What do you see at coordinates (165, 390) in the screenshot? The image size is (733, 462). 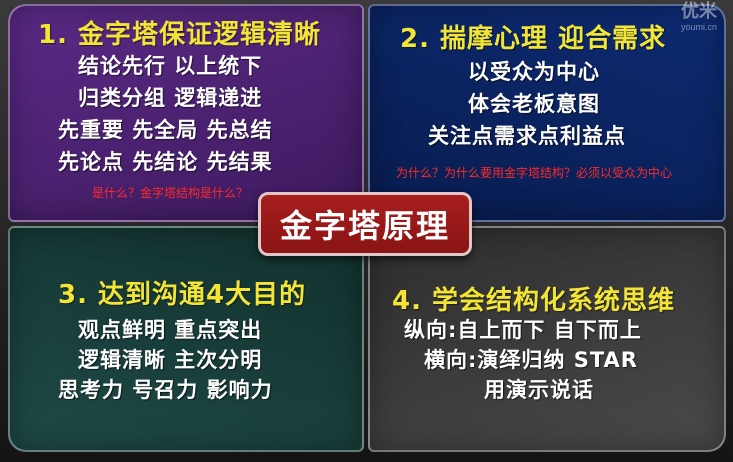 I see `quadrant-3-line-3: 思考力 号召力 影响力` at bounding box center [165, 390].